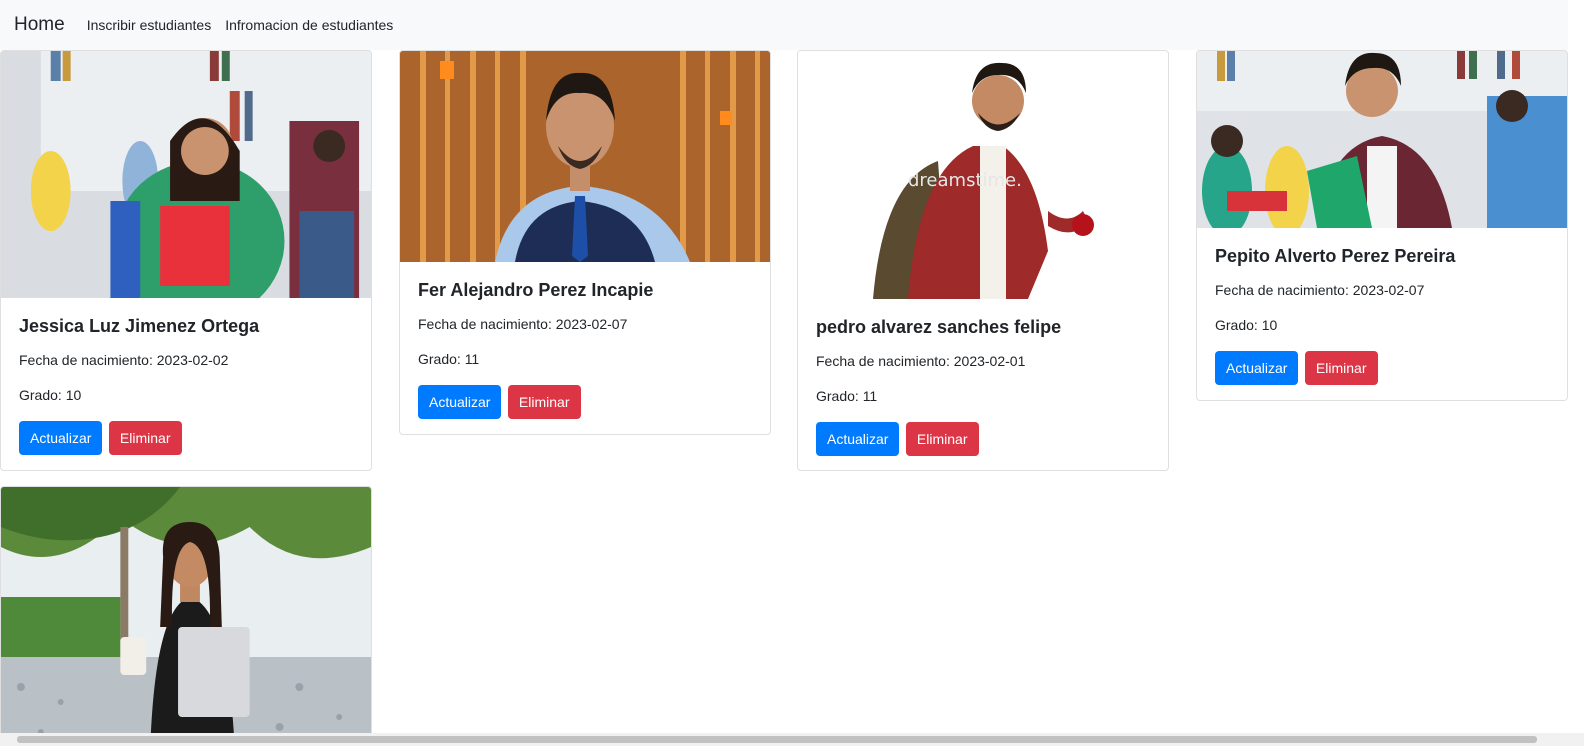 The height and width of the screenshot is (746, 1584). What do you see at coordinates (124, 360) in the screenshot?
I see `student-birthdate: Fecha de nacimiento: 2023-02-02` at bounding box center [124, 360].